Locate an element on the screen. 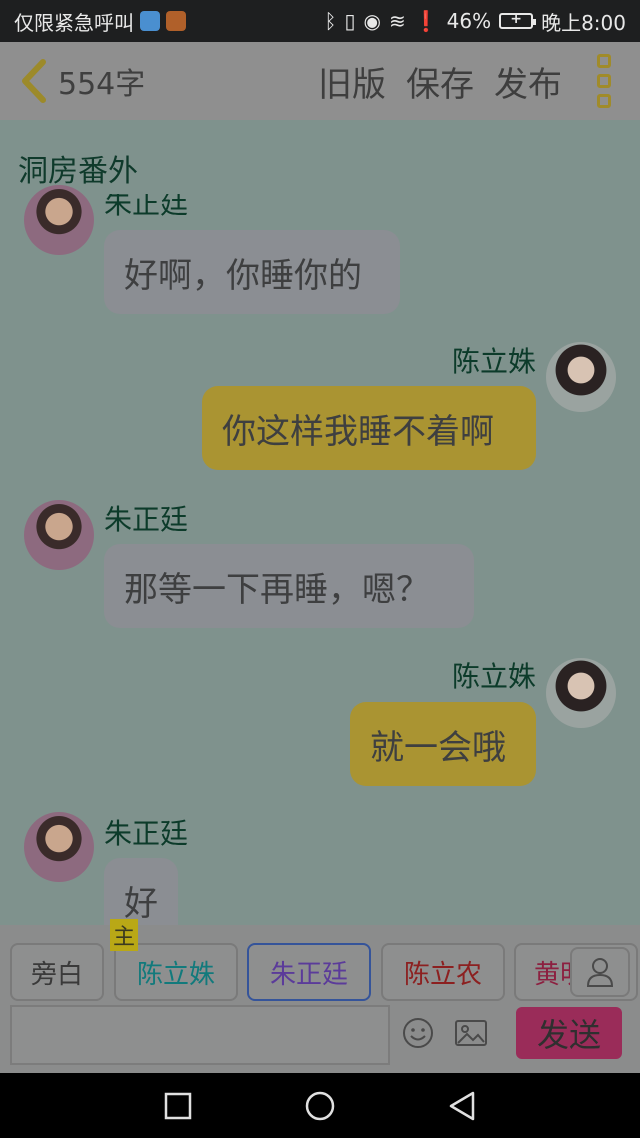 Image resolution: width=640 pixels, height=1138 pixels. system-nav-bar is located at coordinates (320, 1105).